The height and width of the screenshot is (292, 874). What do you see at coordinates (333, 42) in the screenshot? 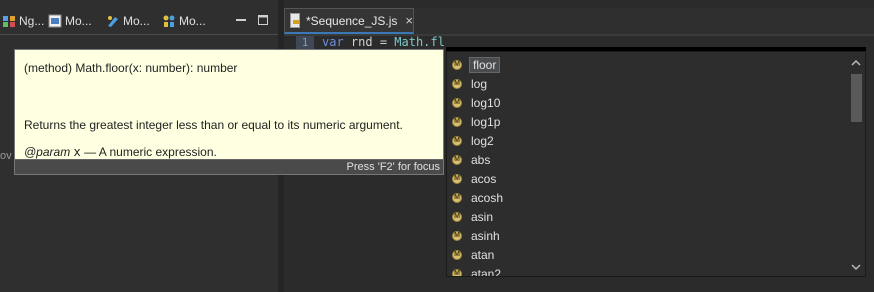
I see `code-keyword: var` at bounding box center [333, 42].